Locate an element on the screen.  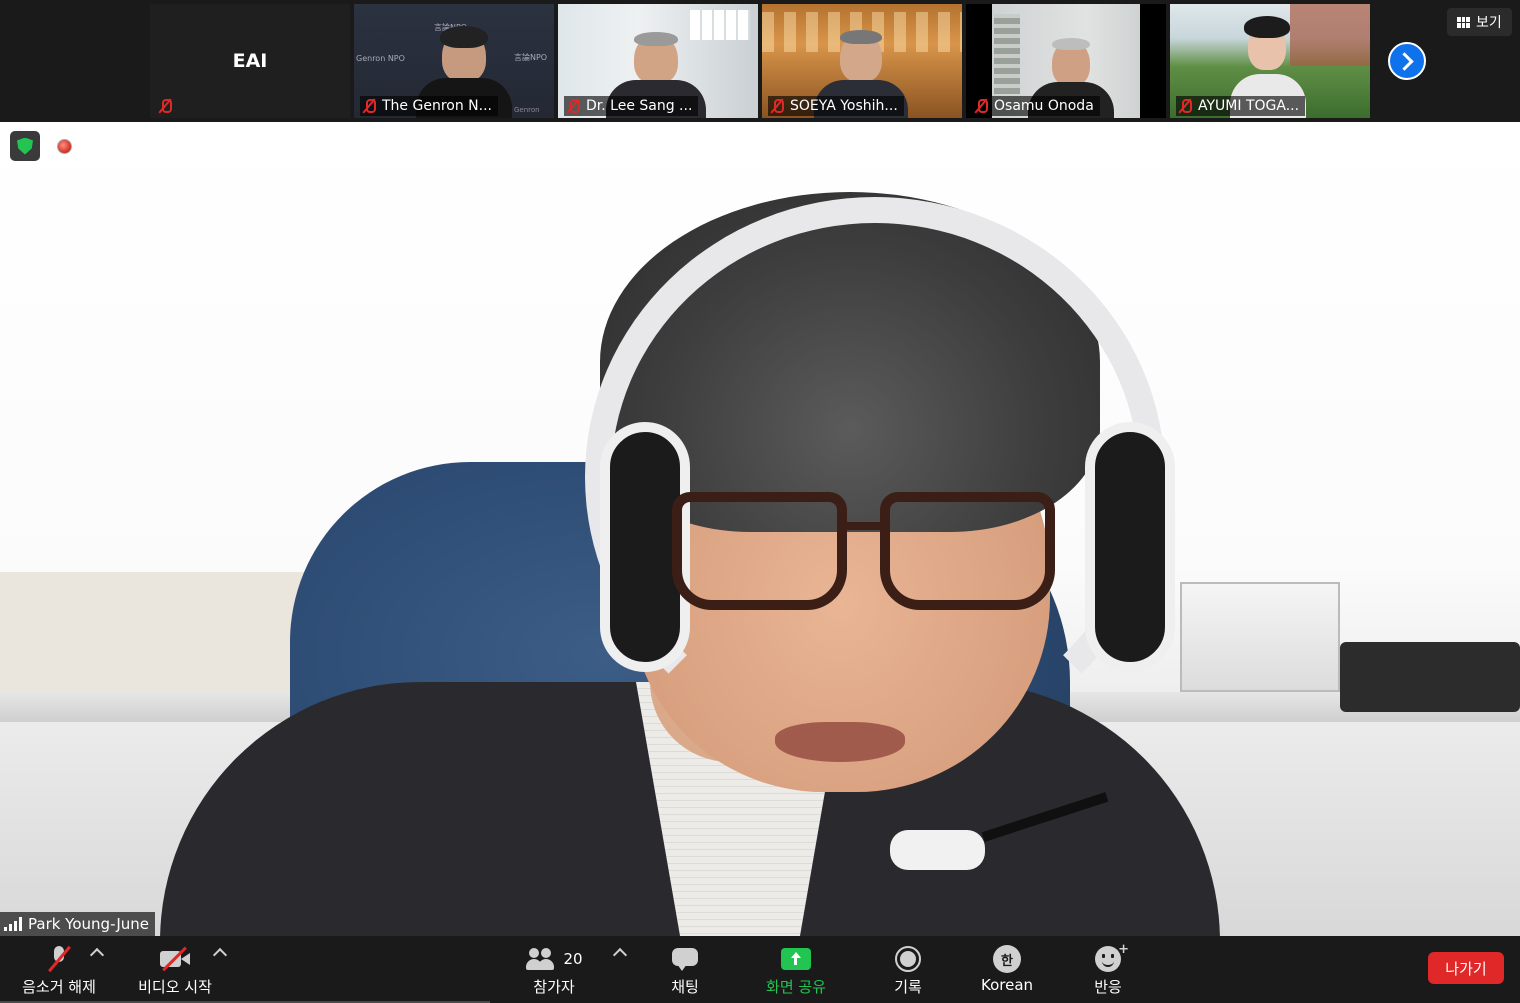
shelf-background is located at coordinates (1007, 54).